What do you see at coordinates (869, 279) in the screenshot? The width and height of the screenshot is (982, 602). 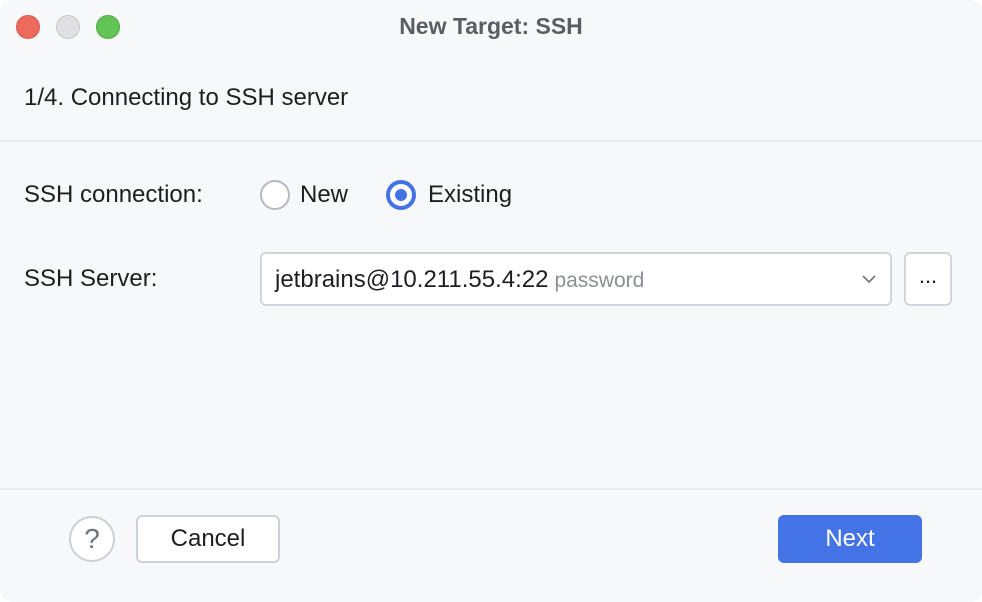 I see `chevron-down-icon` at bounding box center [869, 279].